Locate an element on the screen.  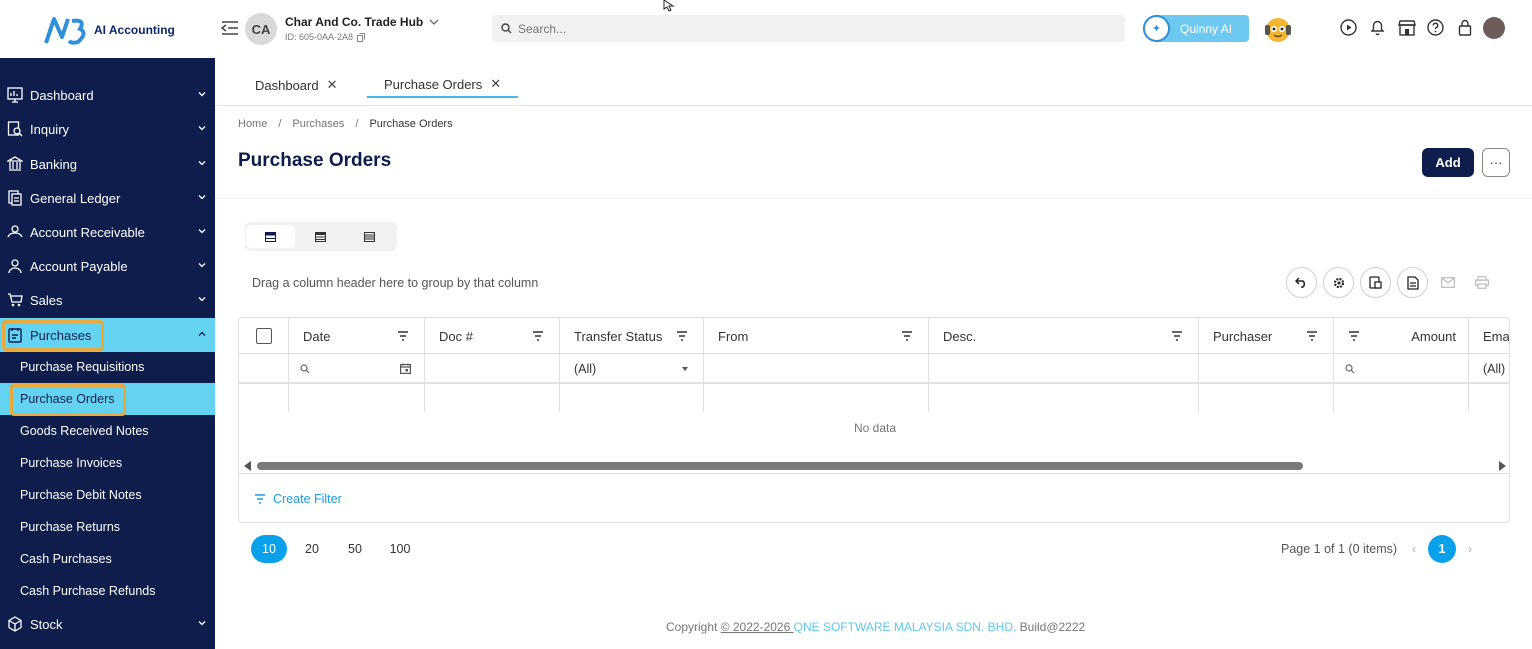
box-icon is located at coordinates (15, 624).